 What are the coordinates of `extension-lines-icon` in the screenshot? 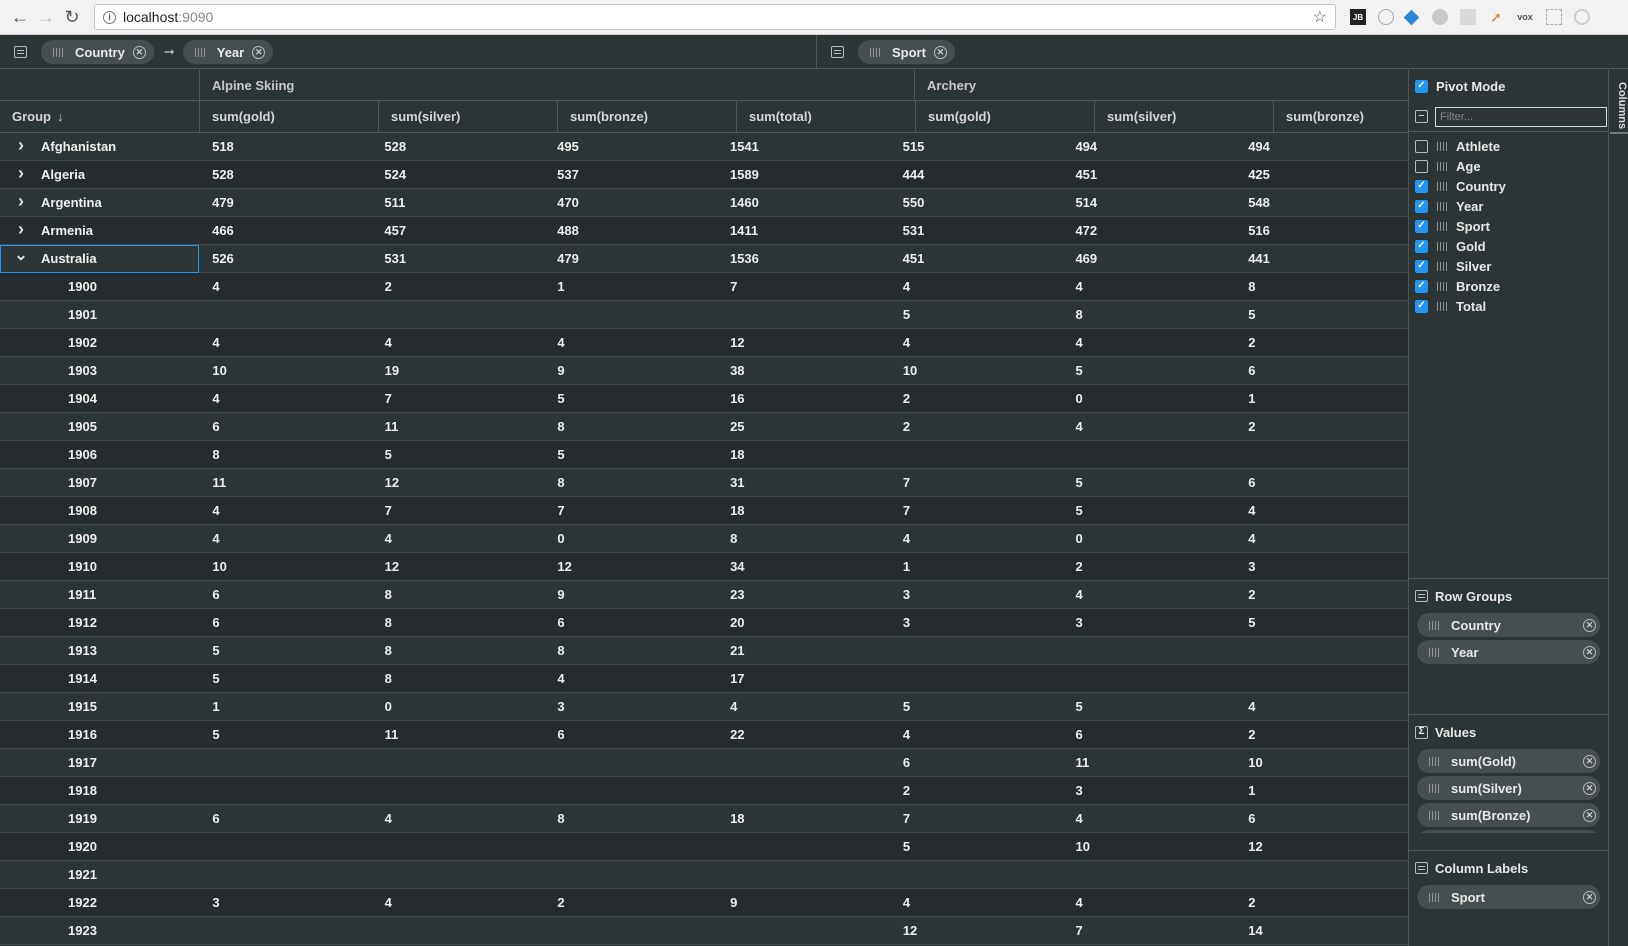 It's located at (1468, 17).